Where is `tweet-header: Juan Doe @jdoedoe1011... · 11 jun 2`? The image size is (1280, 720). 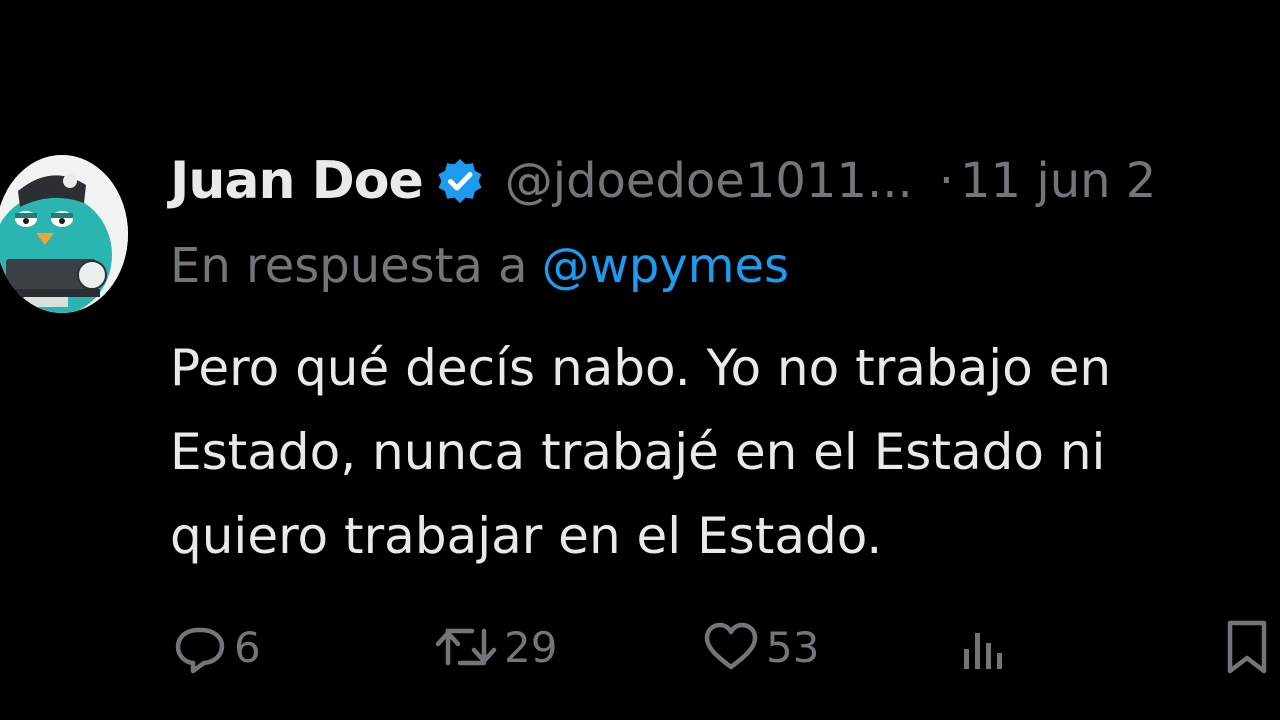
tweet-header: Juan Doe @jdoedoe1011... · 11 jun 2 is located at coordinates (663, 181).